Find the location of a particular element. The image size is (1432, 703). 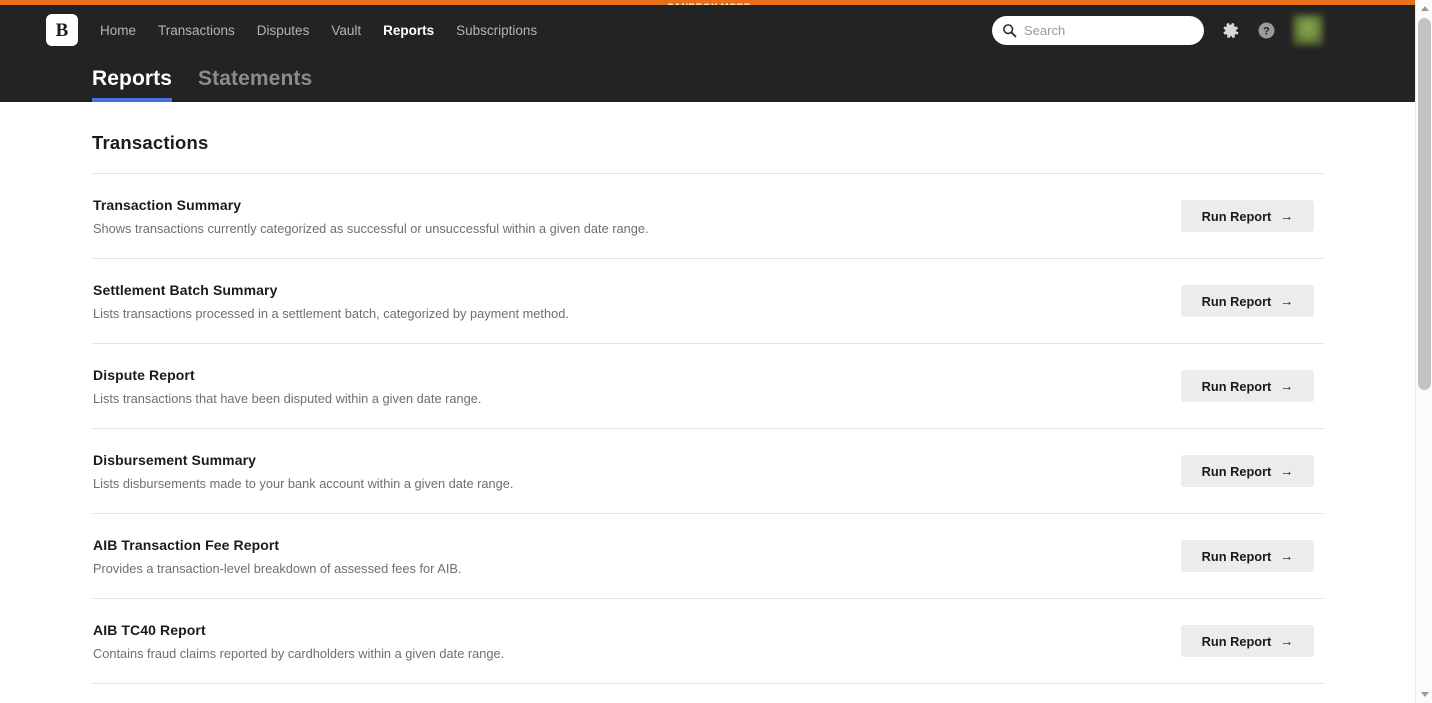

help-icon: ? is located at coordinates (1266, 30).